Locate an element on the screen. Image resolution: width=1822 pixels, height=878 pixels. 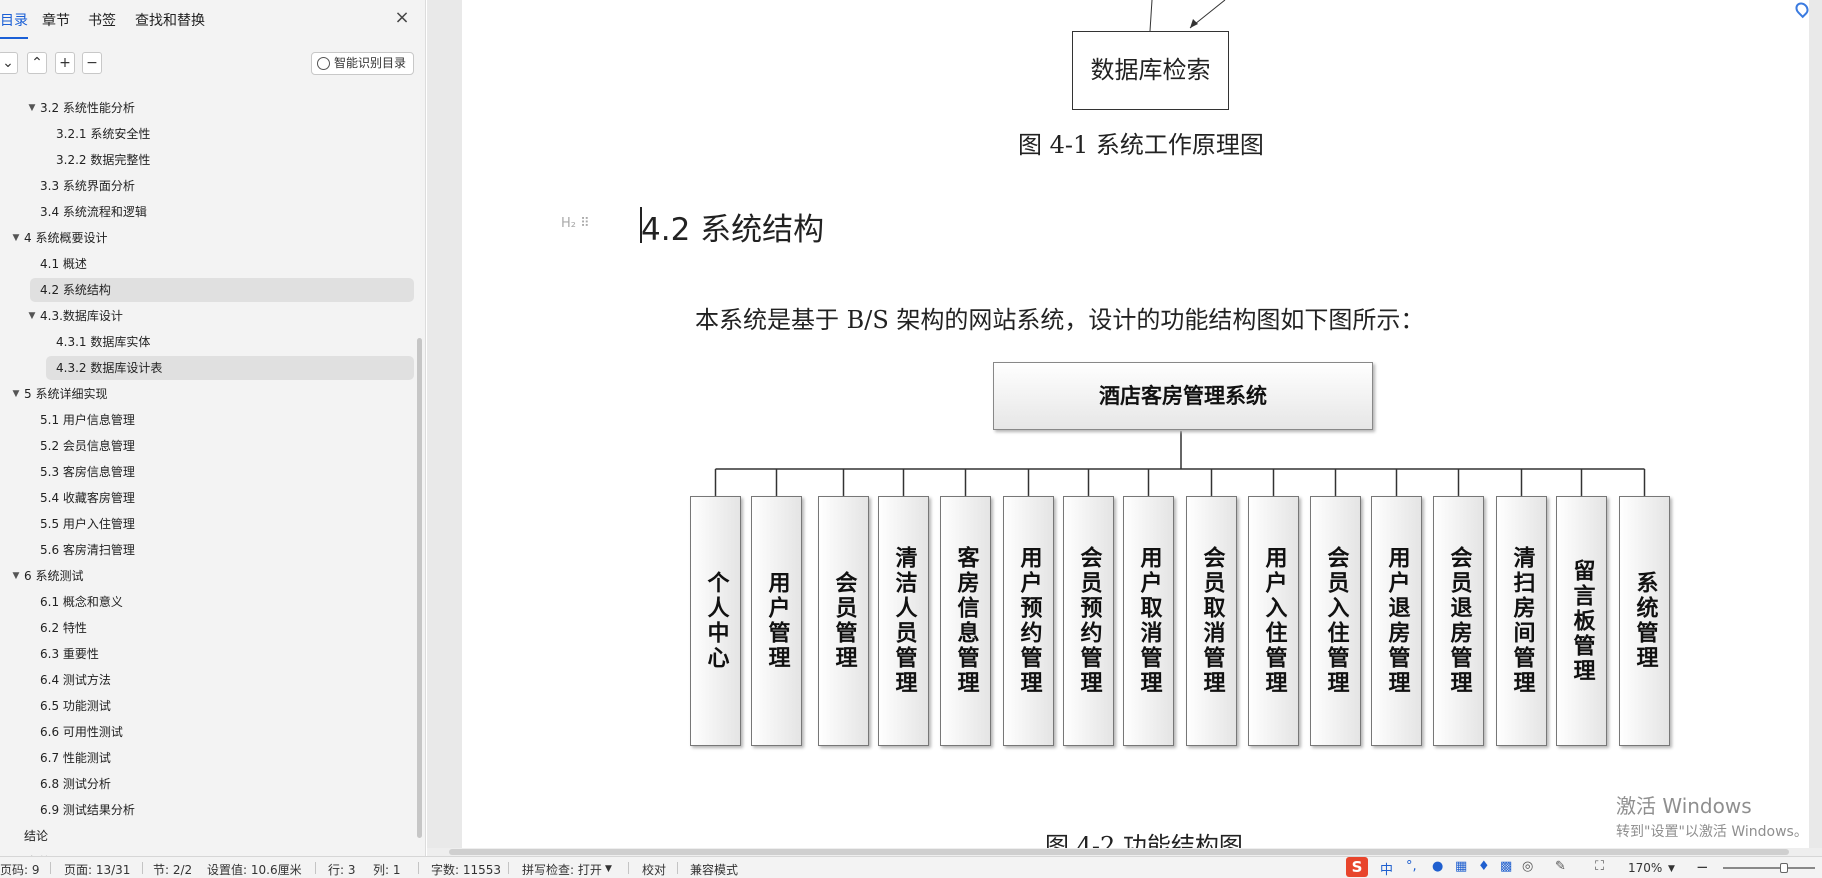
toc-item: ▼ 5 系统详细实现 is located at coordinates (207, 394).